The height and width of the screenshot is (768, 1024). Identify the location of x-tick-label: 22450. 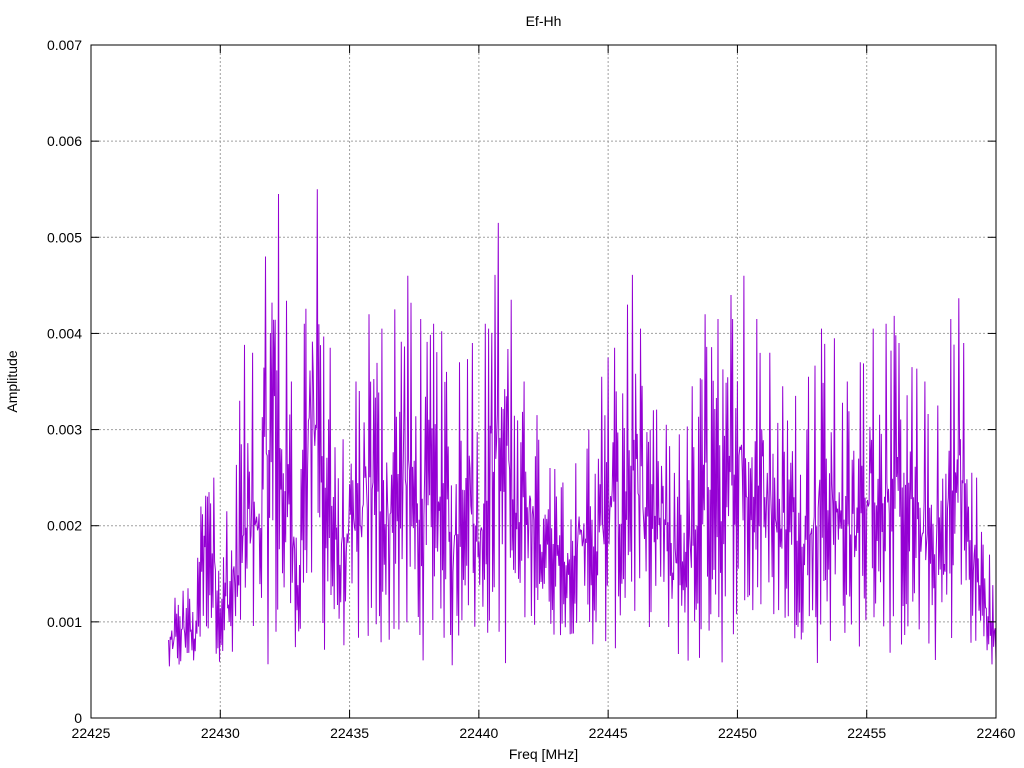
(737, 733).